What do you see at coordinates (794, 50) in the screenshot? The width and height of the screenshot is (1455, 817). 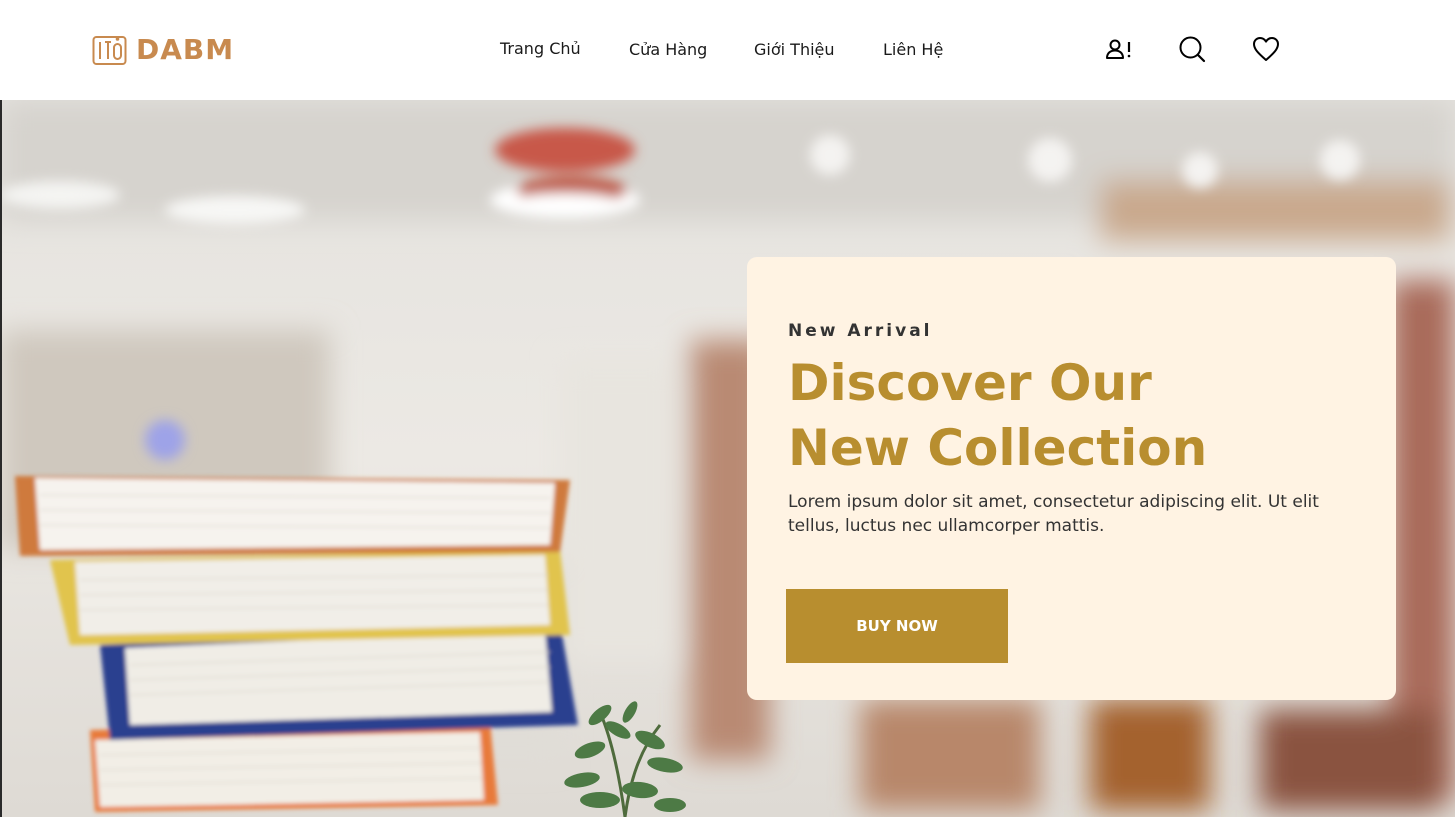 I see `nav-item-about: Giới Thiệu` at bounding box center [794, 50].